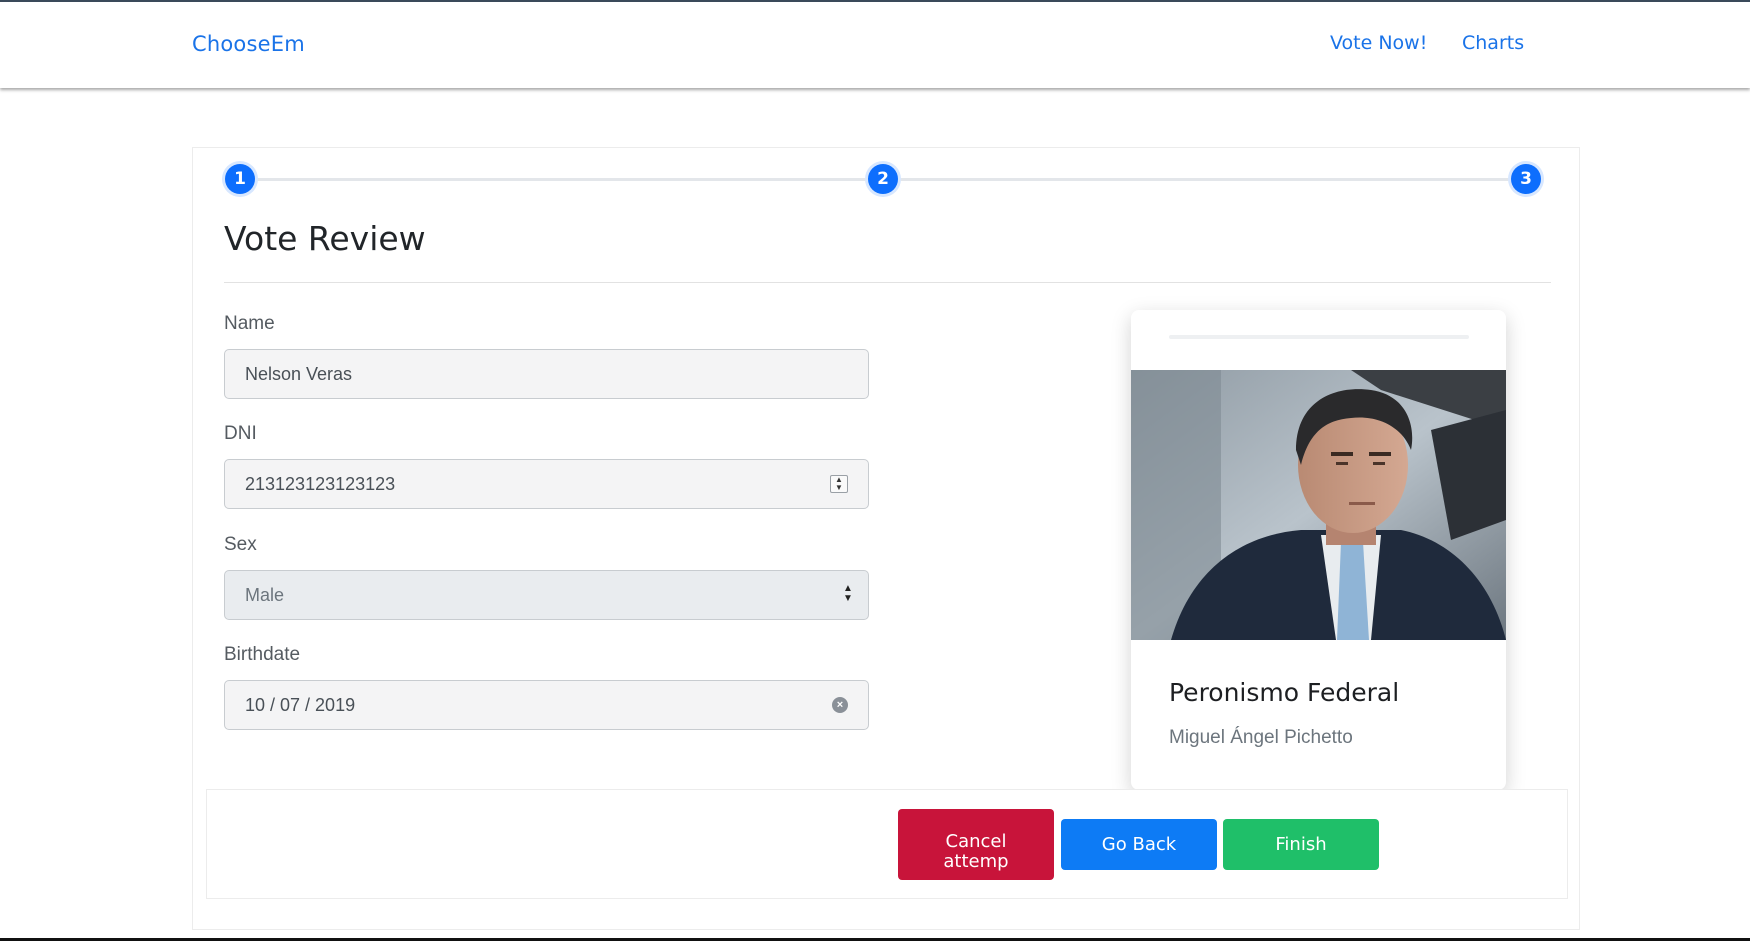  I want to click on dni-input: 213123123123123 ▲ ▼, so click(546, 484).